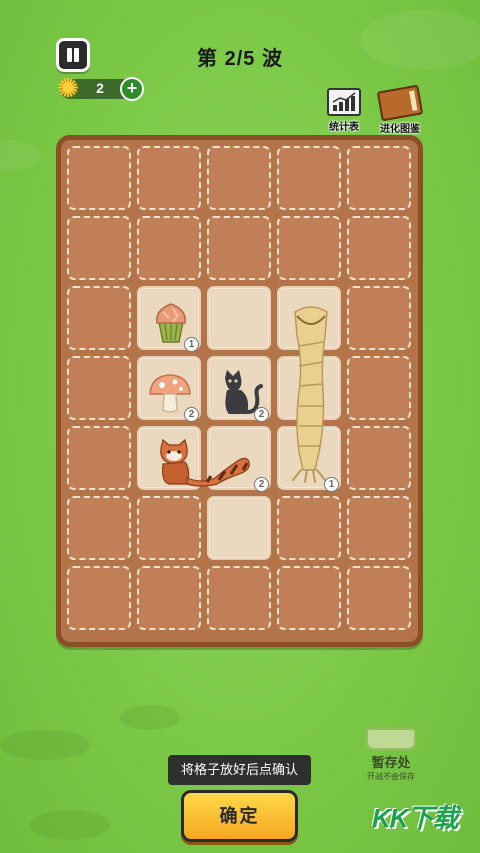 This screenshot has height=853, width=480. What do you see at coordinates (132, 89) in the screenshot?
I see `add-sun-button: +` at bounding box center [132, 89].